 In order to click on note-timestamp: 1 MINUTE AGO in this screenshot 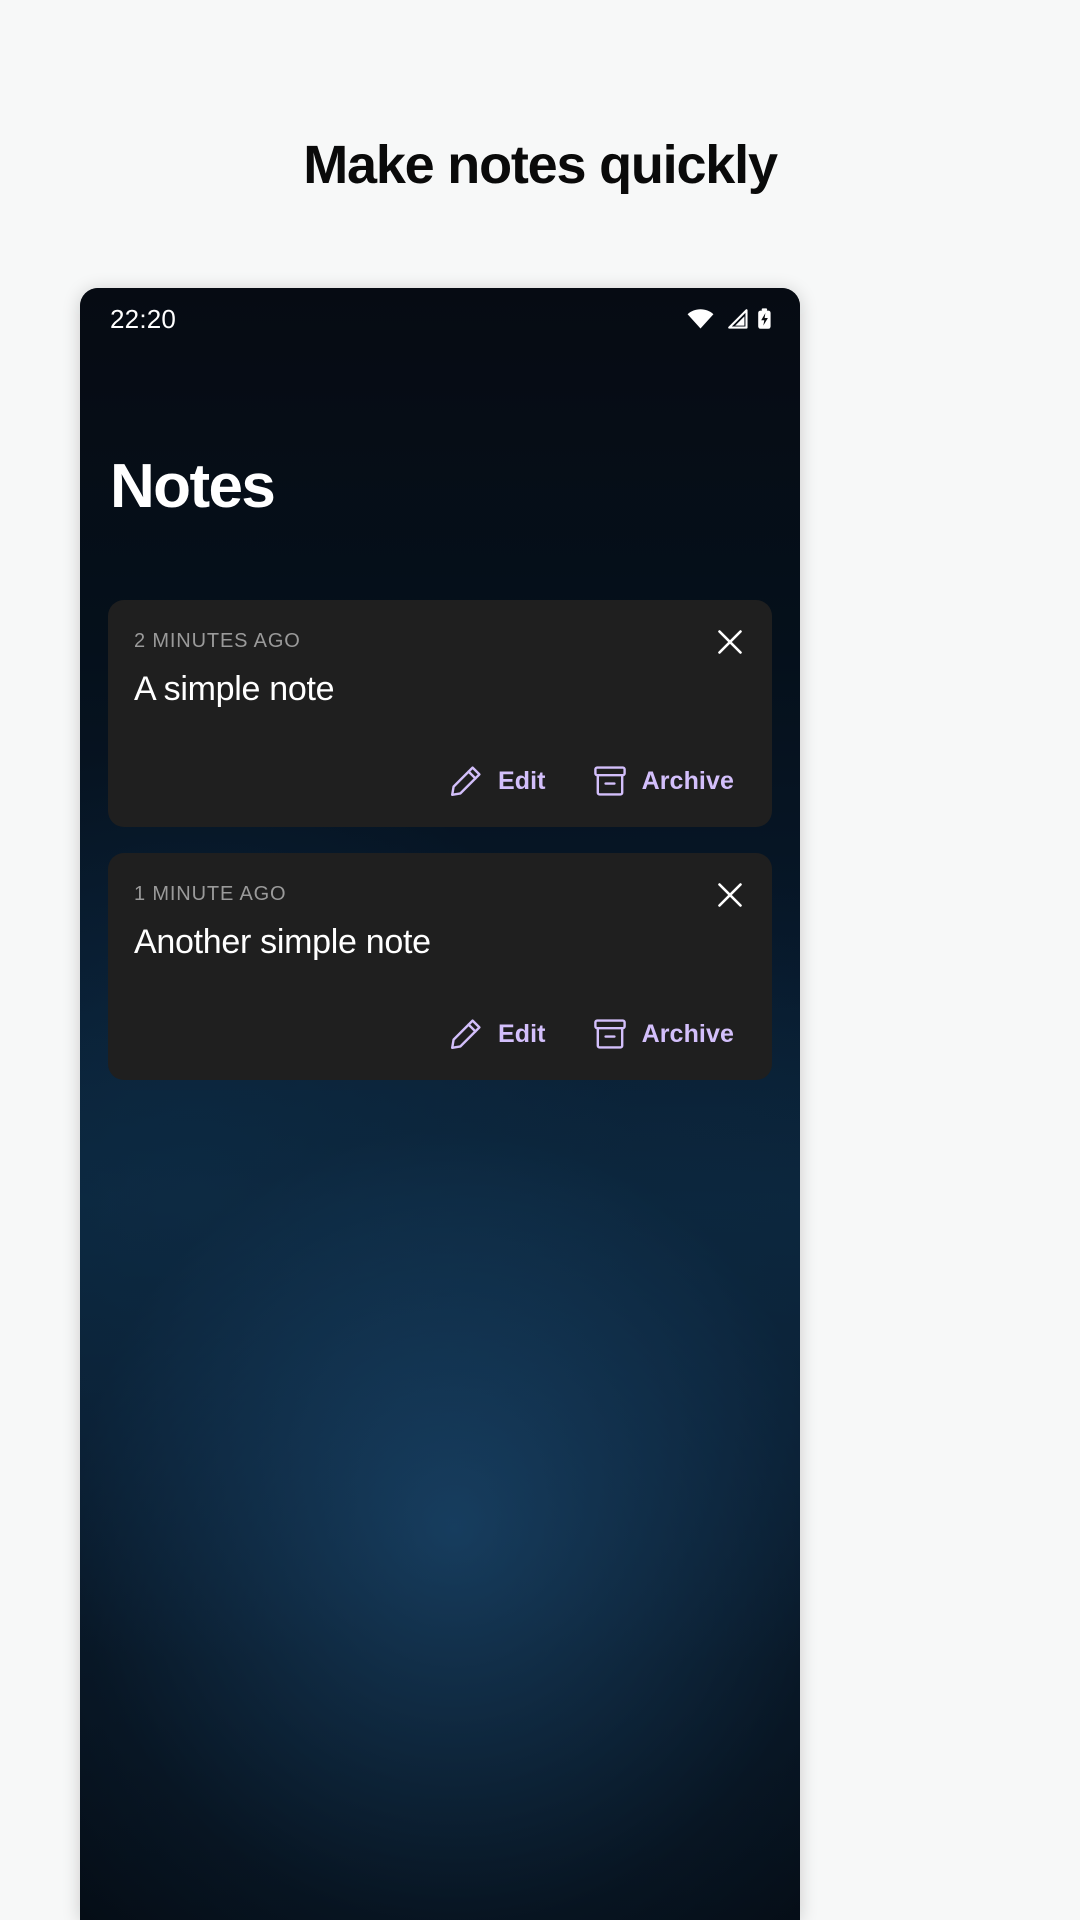, I will do `click(210, 894)`.